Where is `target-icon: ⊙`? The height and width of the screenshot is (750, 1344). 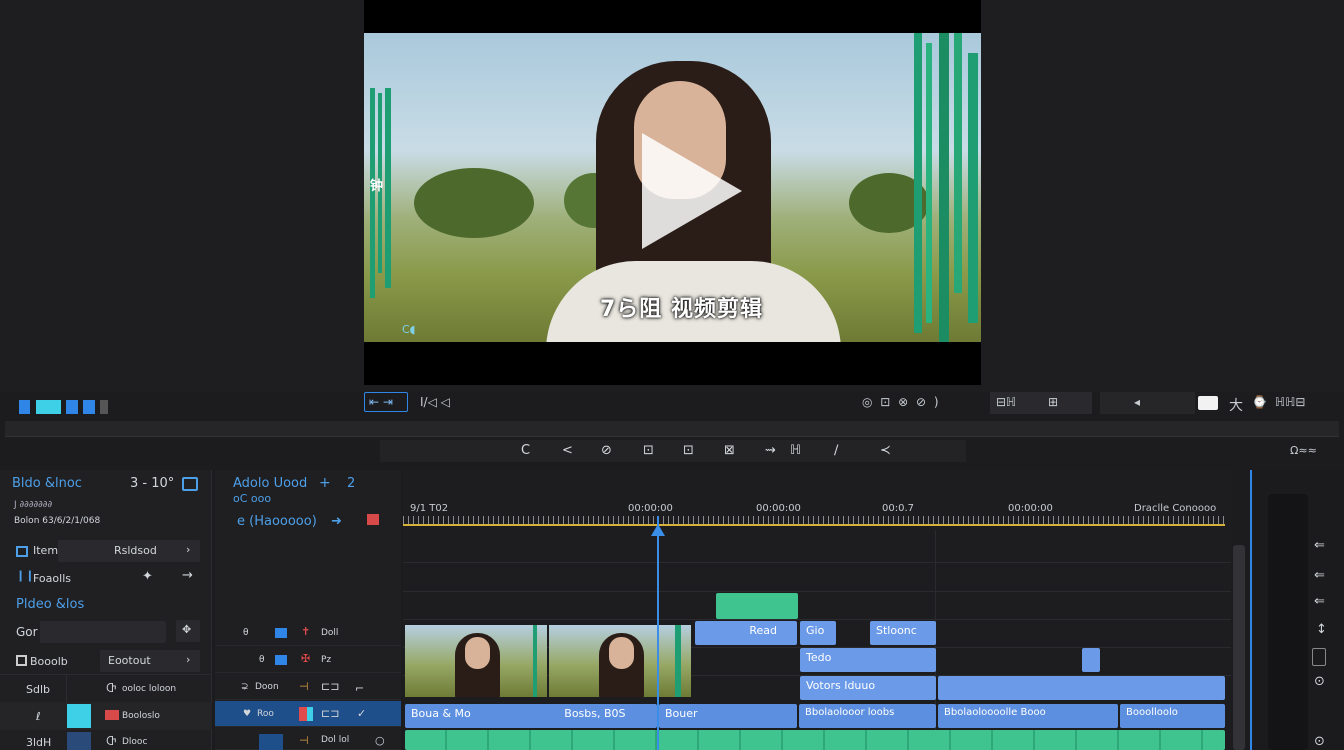
target-icon: ⊙ is located at coordinates (1319, 681).